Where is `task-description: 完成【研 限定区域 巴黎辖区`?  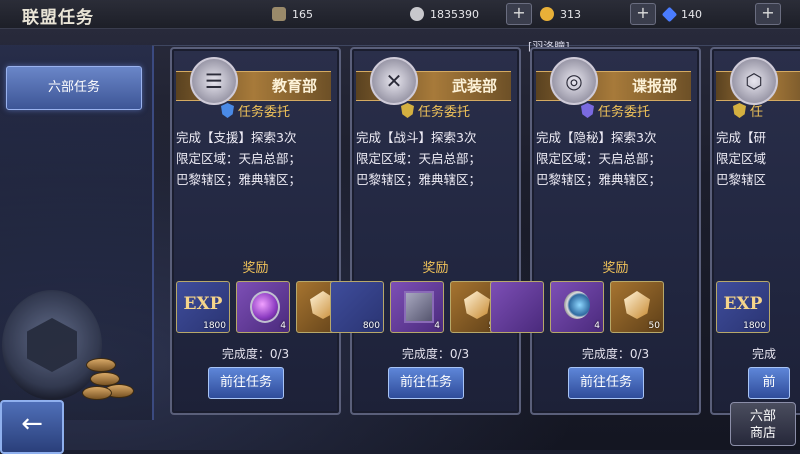
task-description: 完成【研 限定区域 巴黎辖区 is located at coordinates (758, 158).